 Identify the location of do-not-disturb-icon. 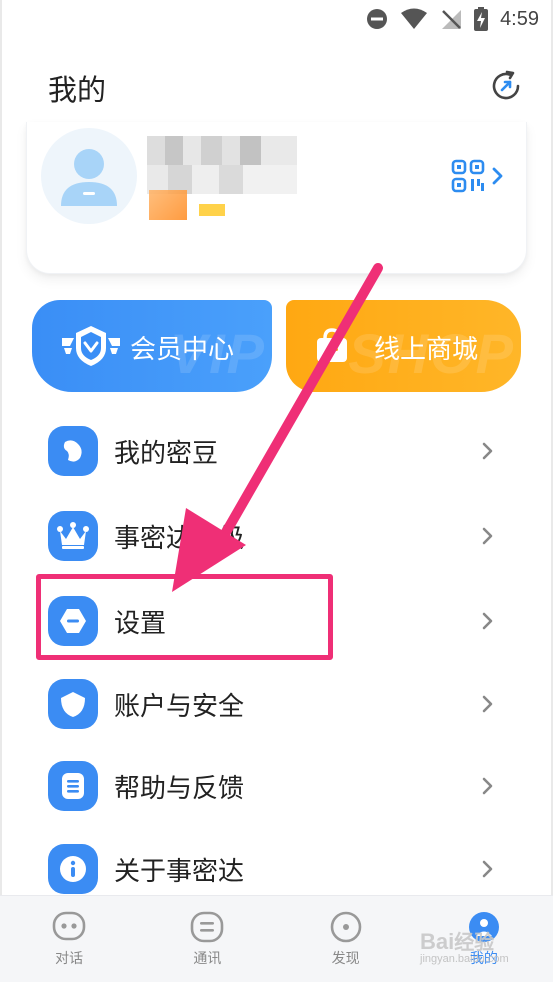
(377, 19).